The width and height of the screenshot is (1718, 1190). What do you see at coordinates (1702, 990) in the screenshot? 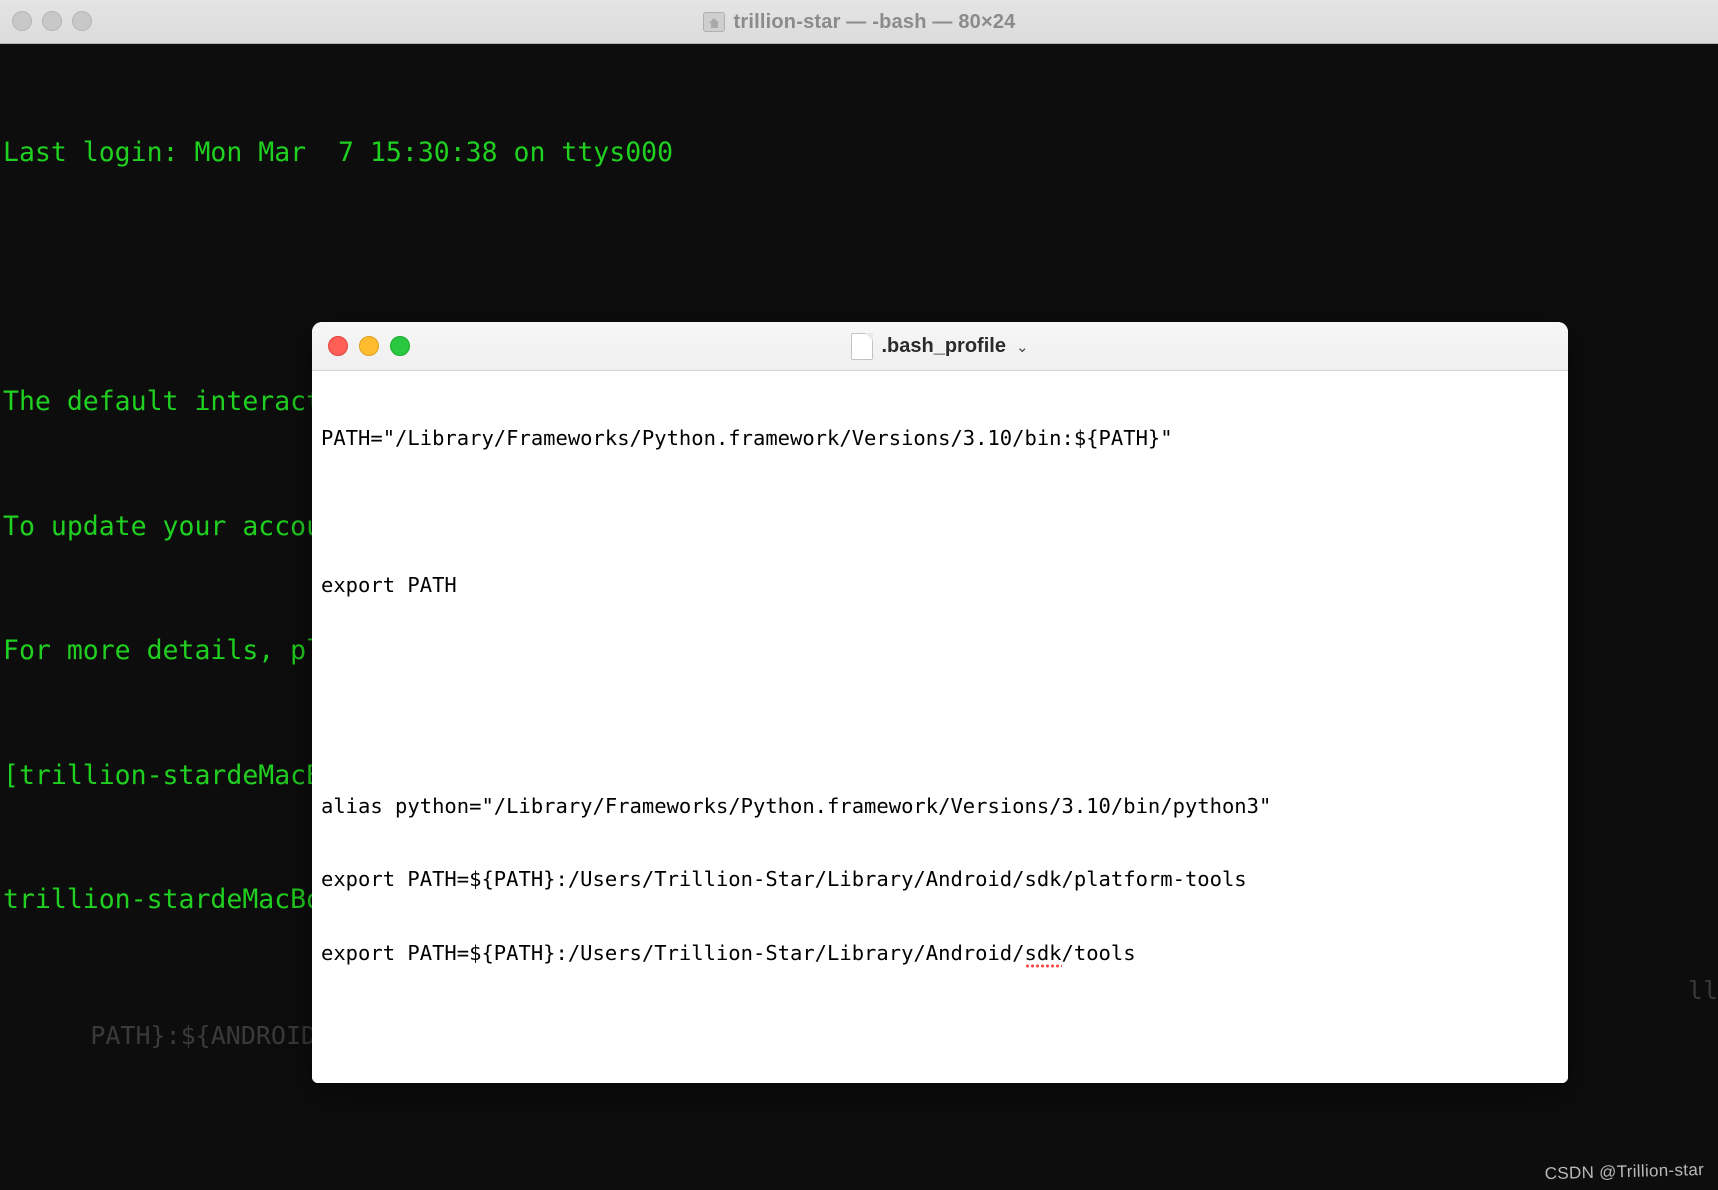
I see `terminal-edge-artifact: ll` at bounding box center [1702, 990].